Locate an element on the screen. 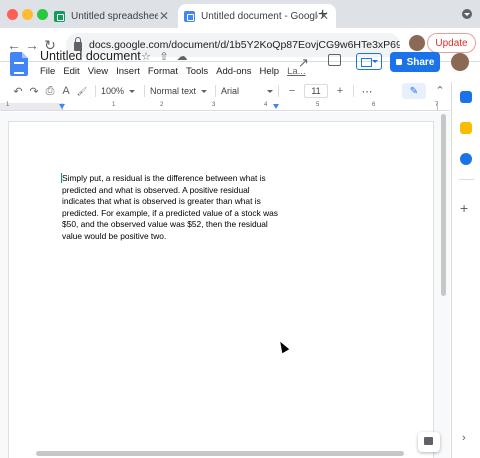  ruler-number: 3 is located at coordinates (214, 105).